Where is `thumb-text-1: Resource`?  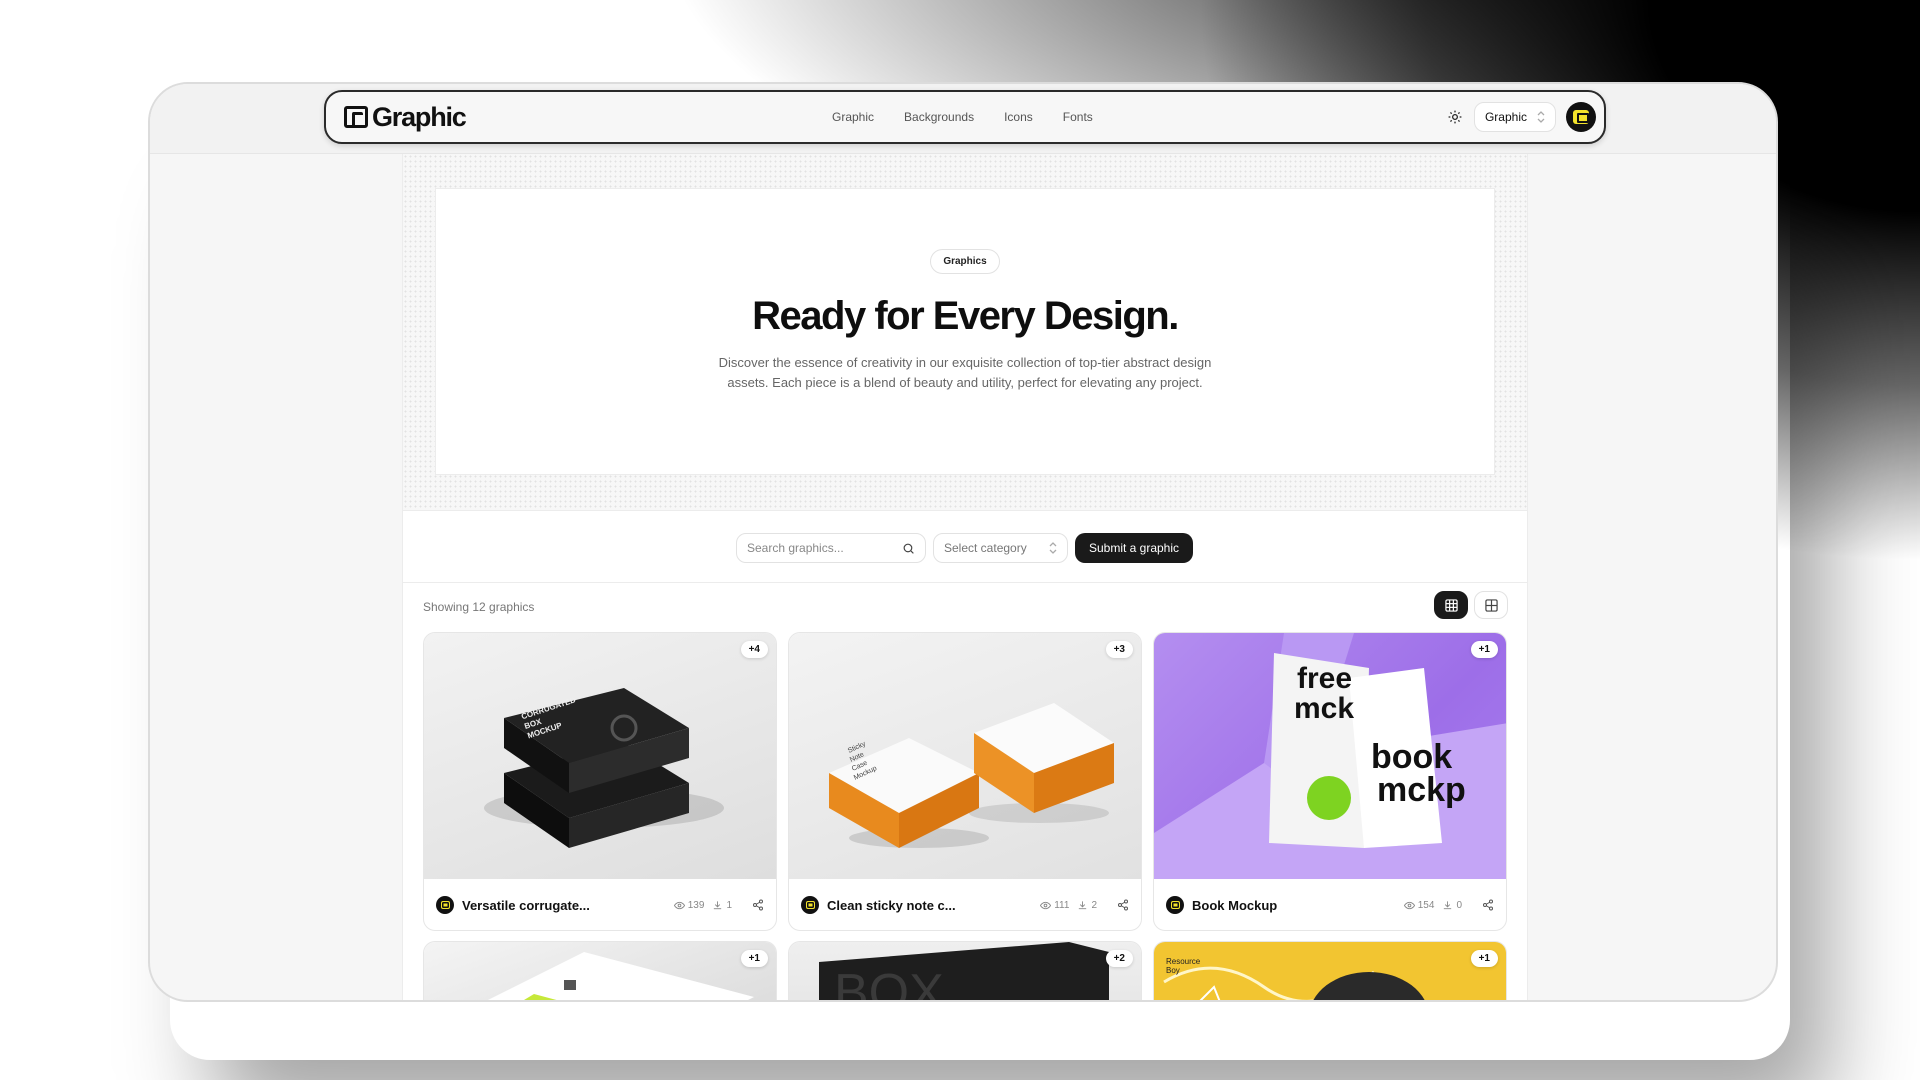 thumb-text-1: Resource is located at coordinates (1183, 961).